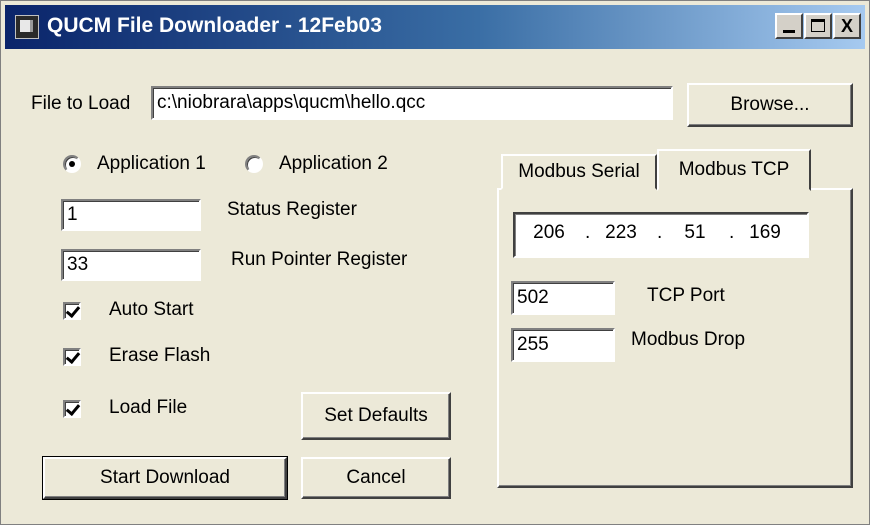 The width and height of the screenshot is (870, 525). Describe the element at coordinates (151, 310) in the screenshot. I see `auto-start-label: Auto Start` at that location.